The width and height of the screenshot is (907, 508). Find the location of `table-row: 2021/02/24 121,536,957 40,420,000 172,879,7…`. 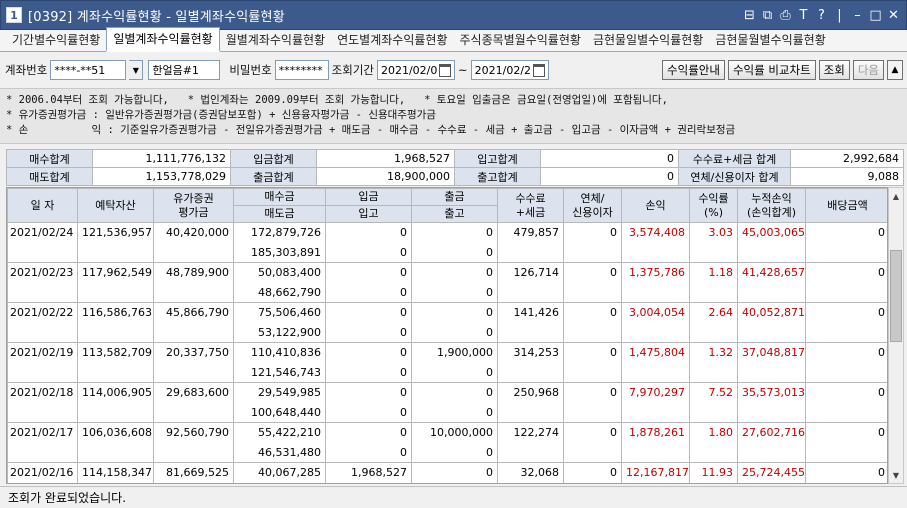

table-row: 2021/02/24 121,536,957 40,420,000 172,879,7… is located at coordinates (447, 242).